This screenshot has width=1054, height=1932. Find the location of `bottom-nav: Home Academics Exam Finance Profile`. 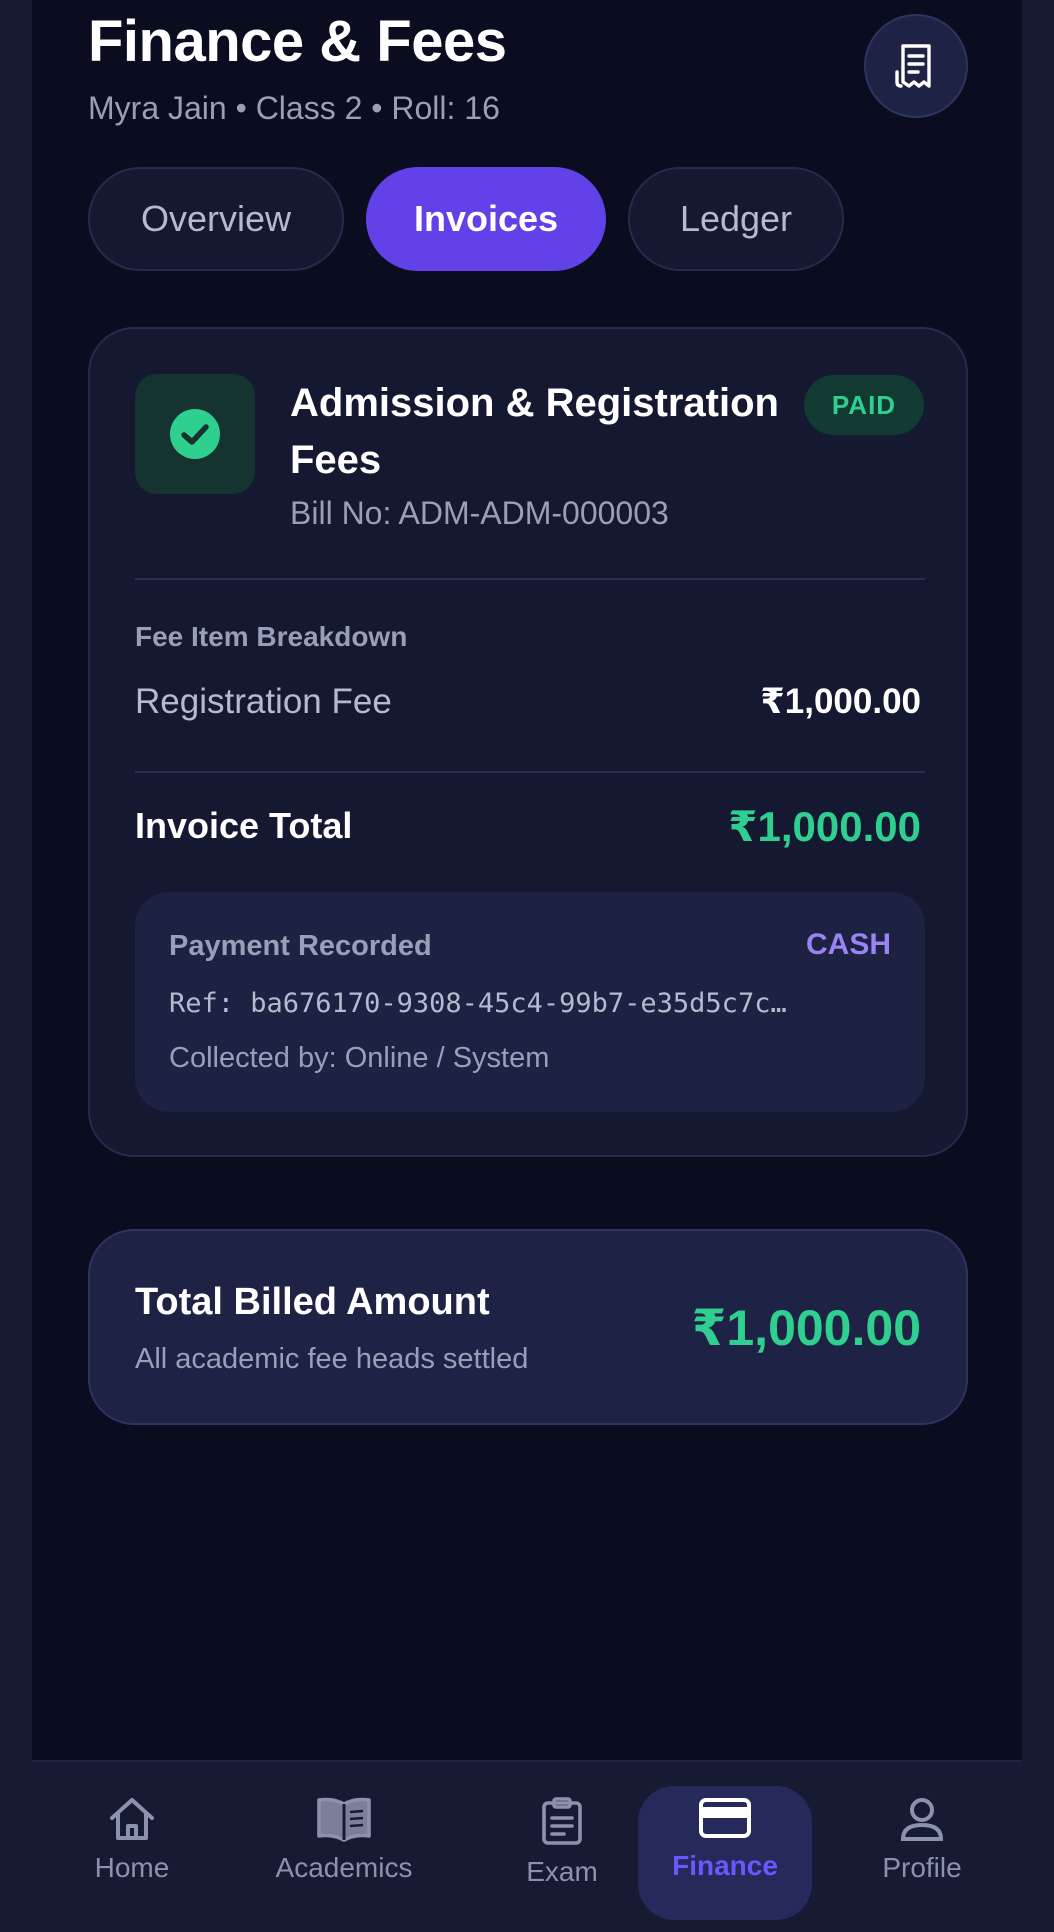

bottom-nav: Home Academics Exam Finance Profile is located at coordinates (527, 1846).